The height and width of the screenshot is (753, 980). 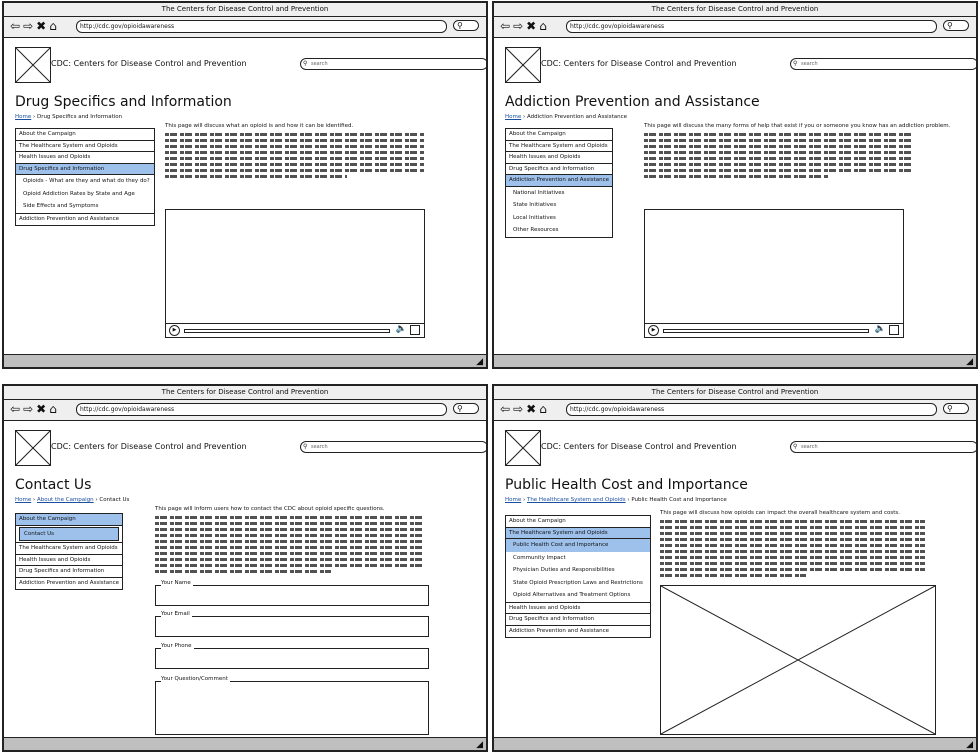 What do you see at coordinates (292, 708) in the screenshot?
I see `comment-textarea` at bounding box center [292, 708].